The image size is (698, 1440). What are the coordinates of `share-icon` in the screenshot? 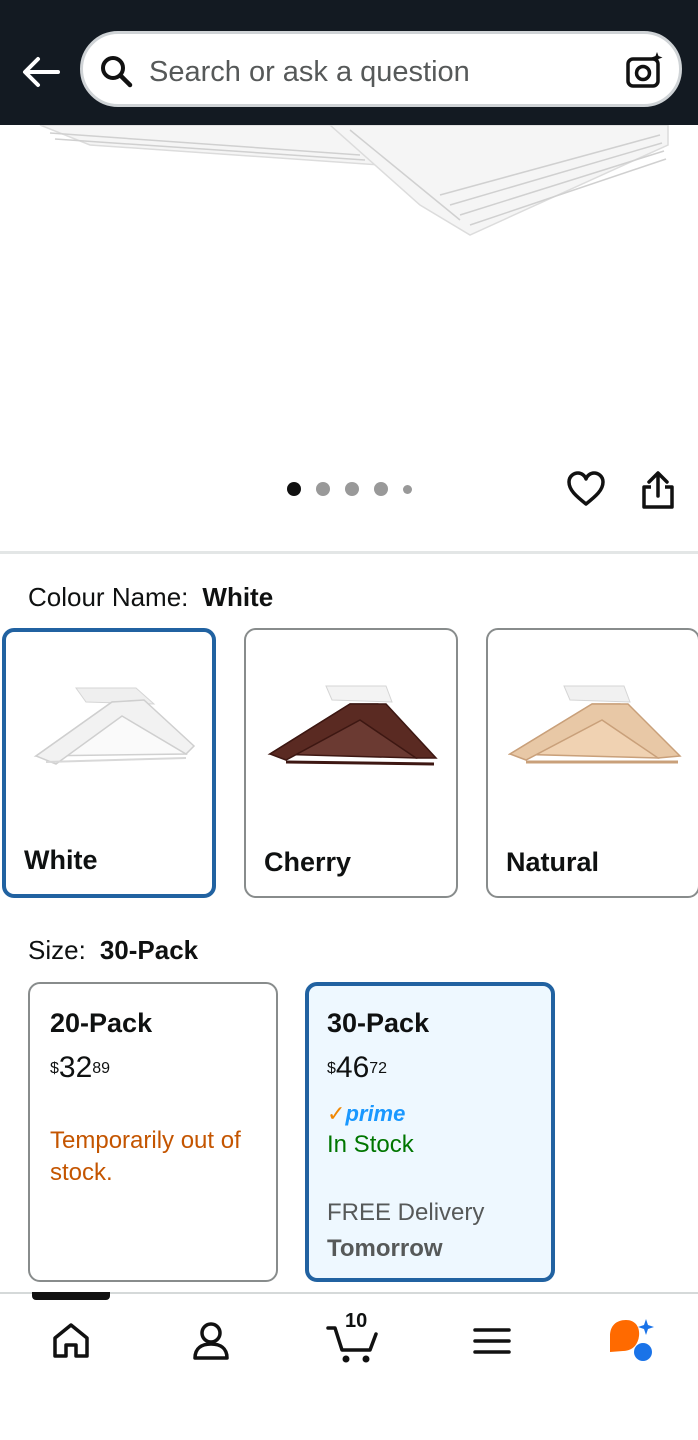 It's located at (658, 490).